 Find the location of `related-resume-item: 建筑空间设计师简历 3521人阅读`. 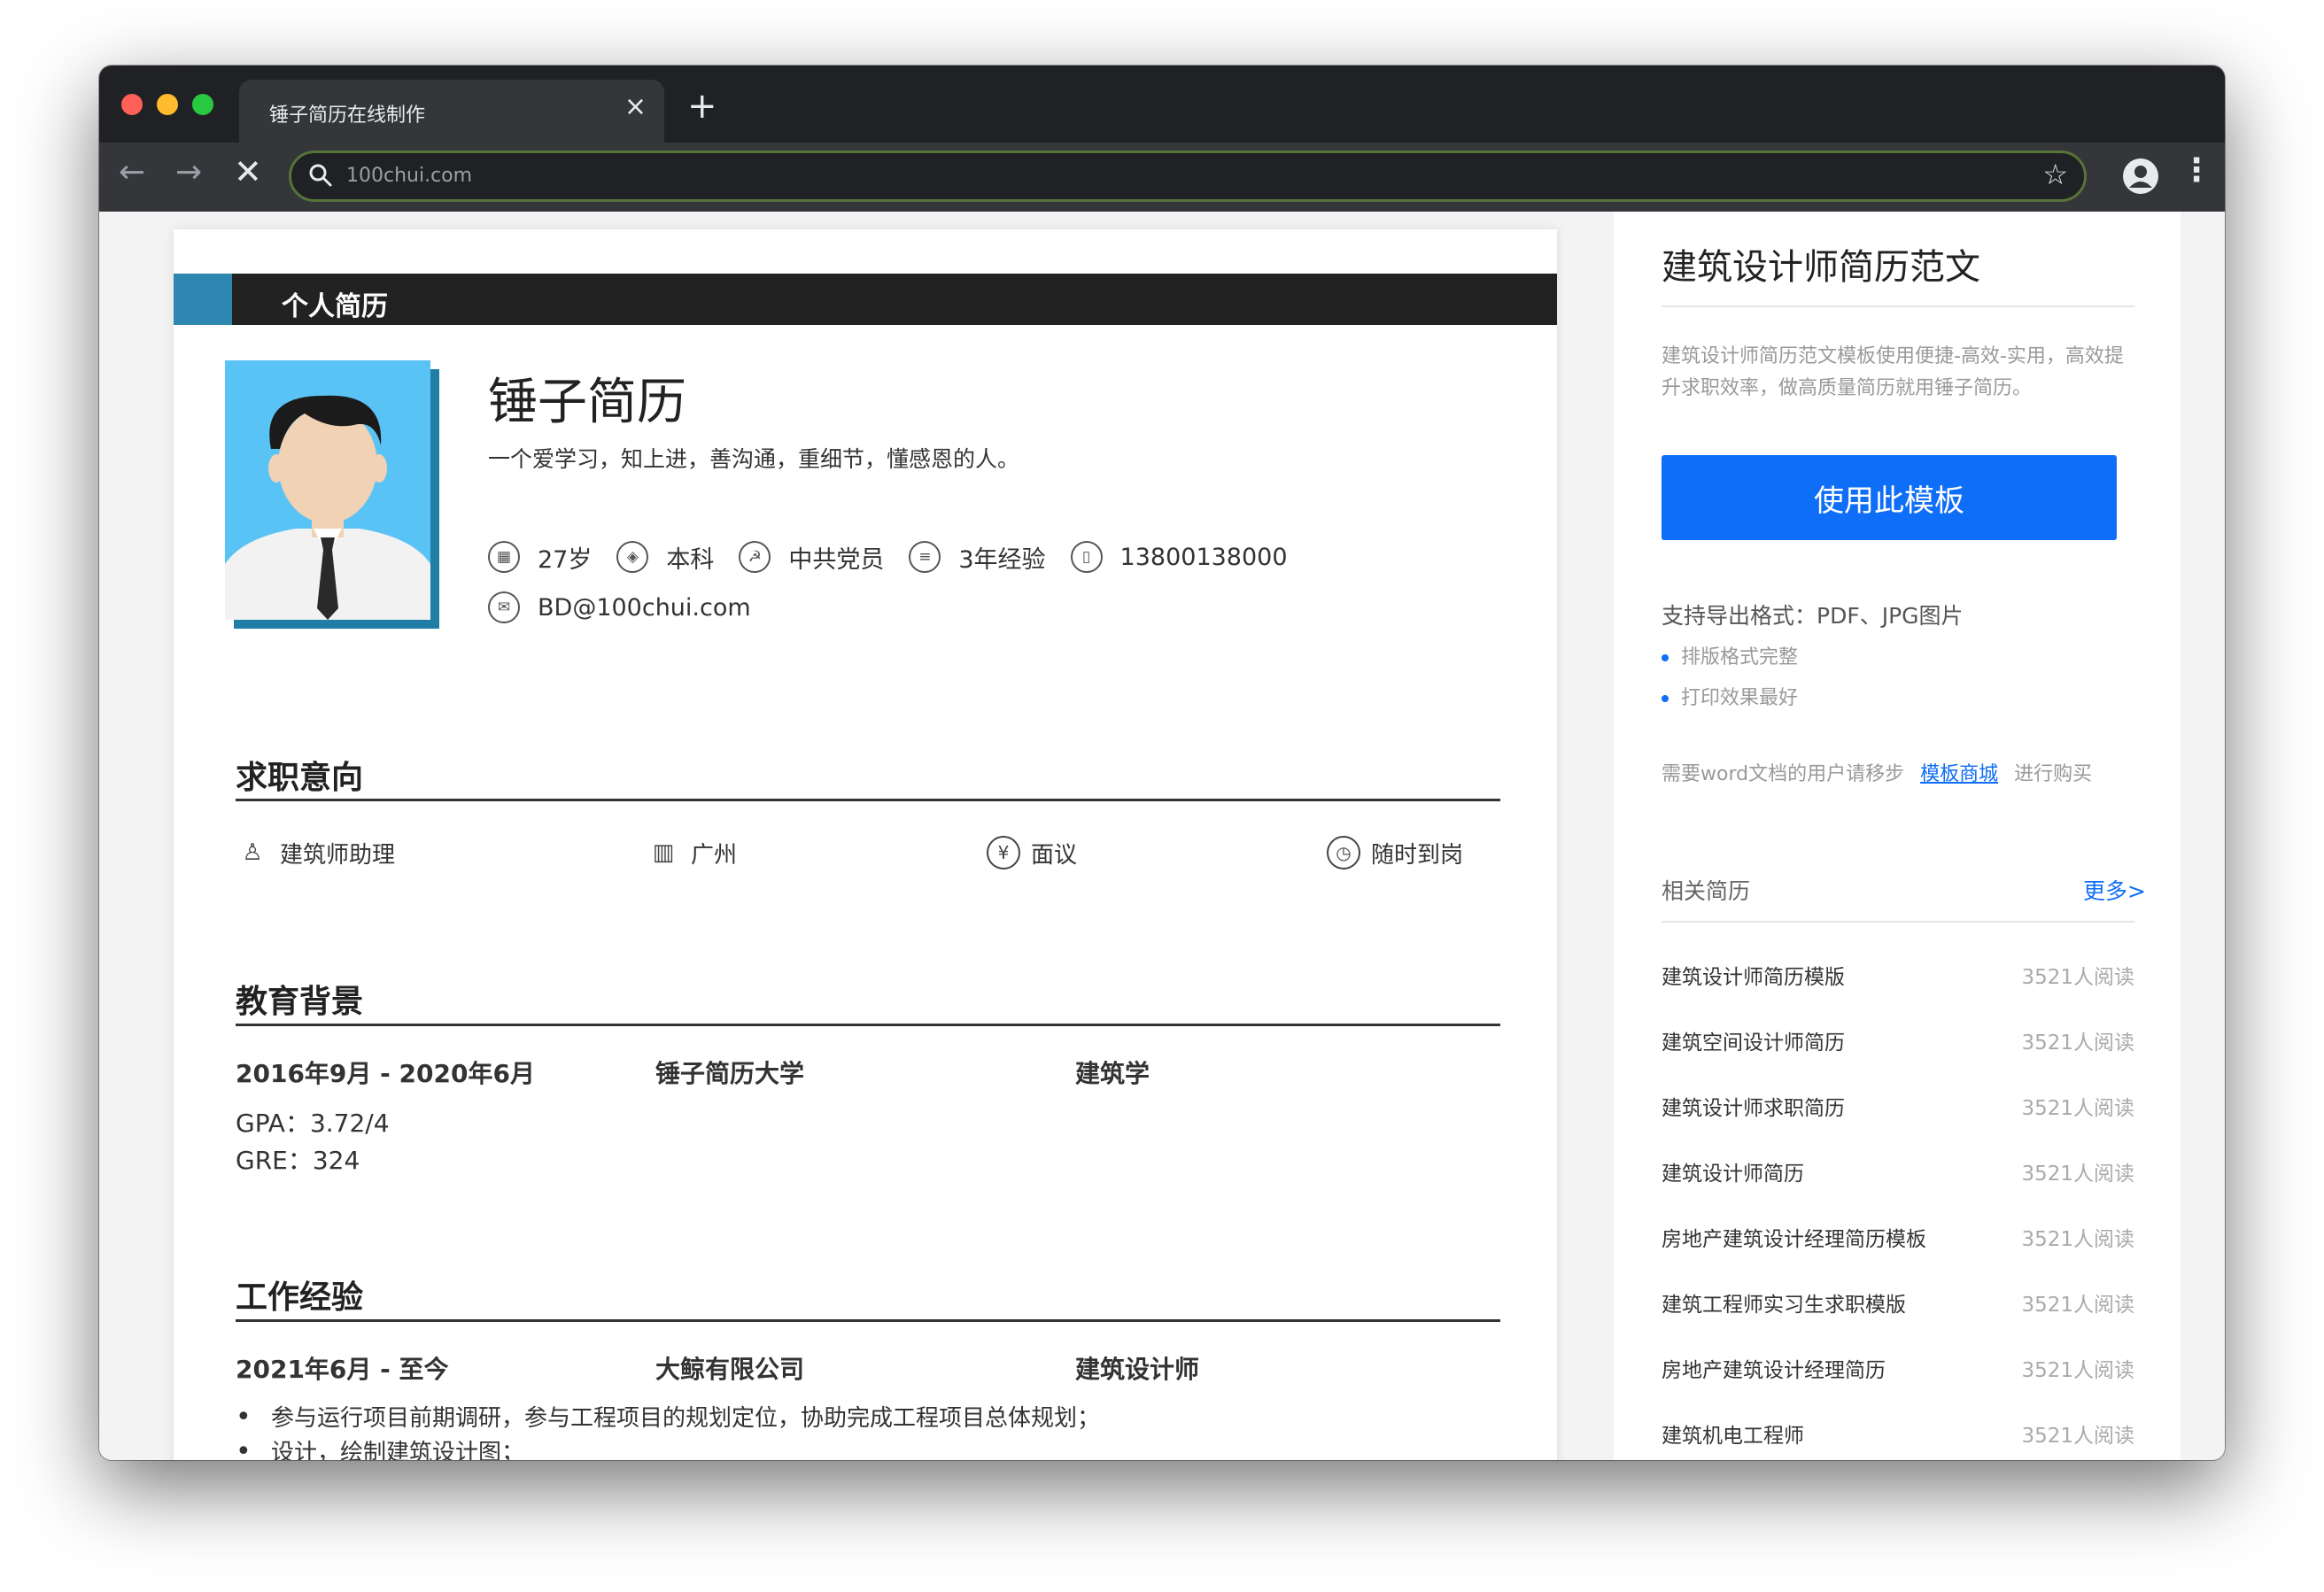

related-resume-item: 建筑空间设计师简历 3521人阅读 is located at coordinates (1898, 1040).